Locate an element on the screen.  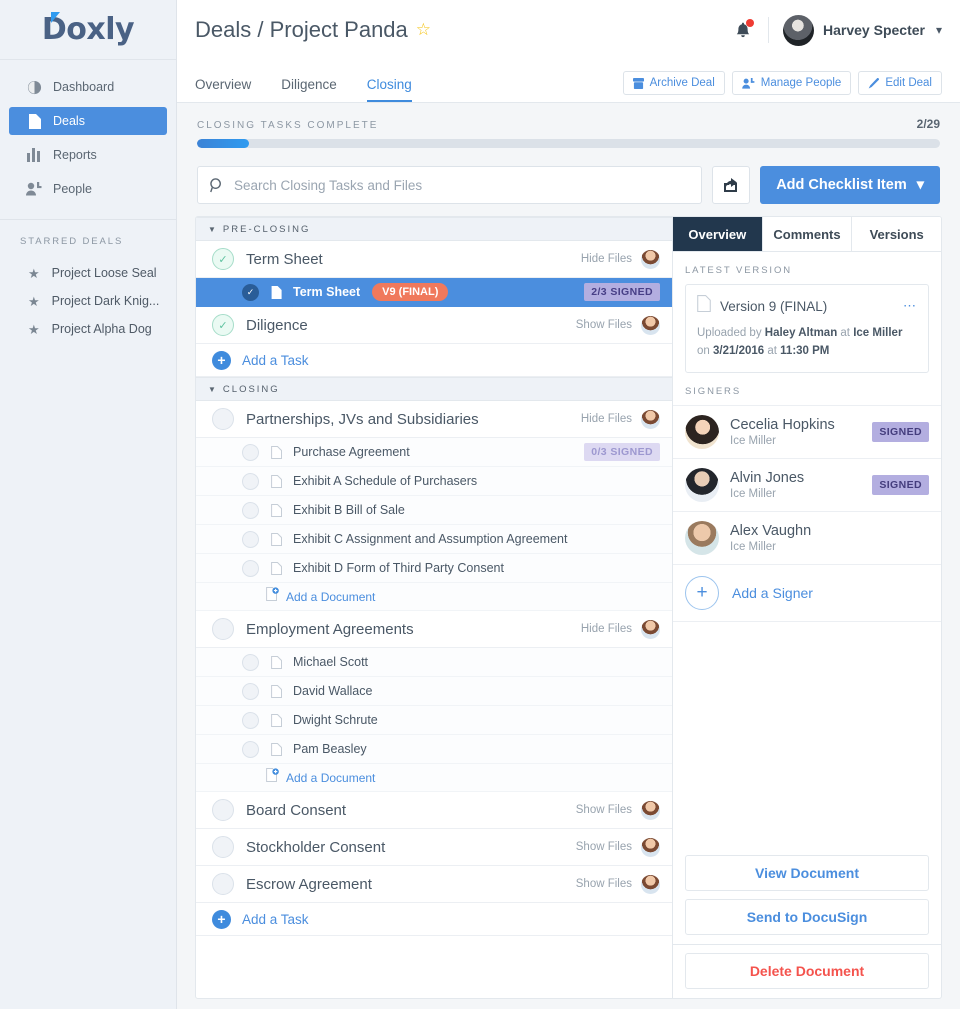
edit-deal-button: Edit Deal is located at coordinates (900, 83).